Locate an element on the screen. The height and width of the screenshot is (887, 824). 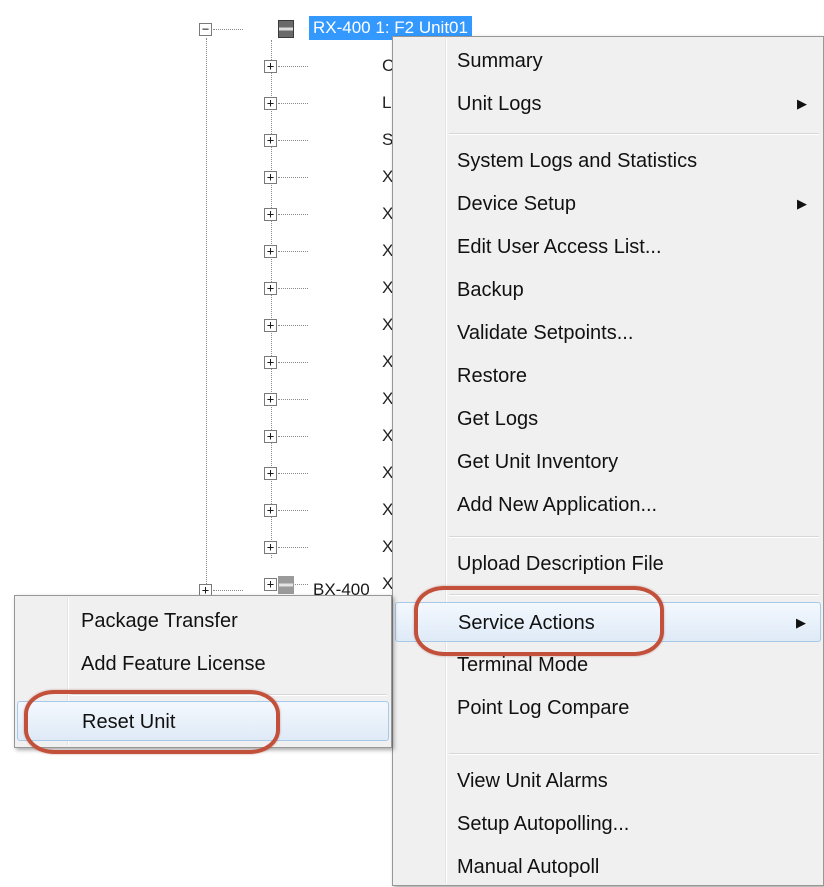
menu-item-label: Point Log Compare is located at coordinates (543, 708).